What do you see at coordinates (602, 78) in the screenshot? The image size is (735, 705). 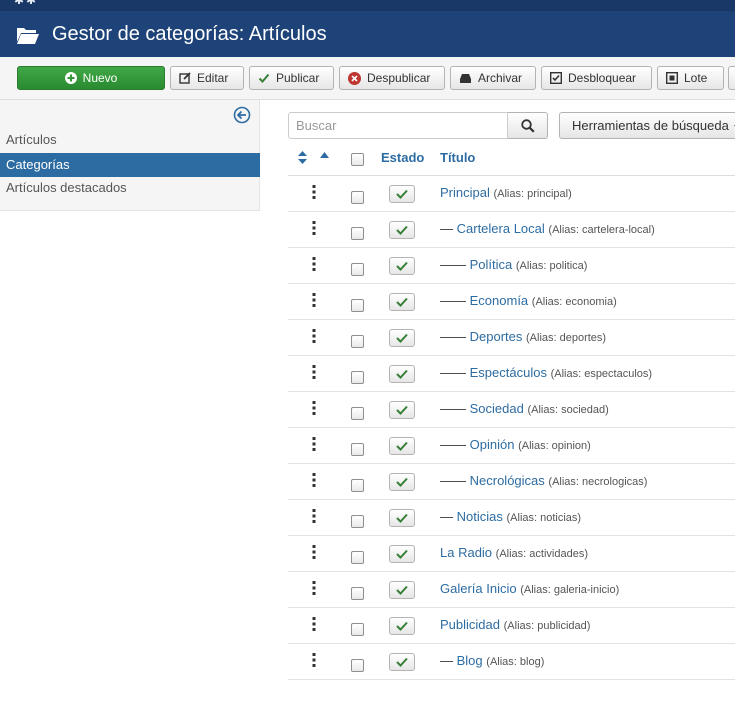 I see `checkin-button-label: Desbloquear` at bounding box center [602, 78].